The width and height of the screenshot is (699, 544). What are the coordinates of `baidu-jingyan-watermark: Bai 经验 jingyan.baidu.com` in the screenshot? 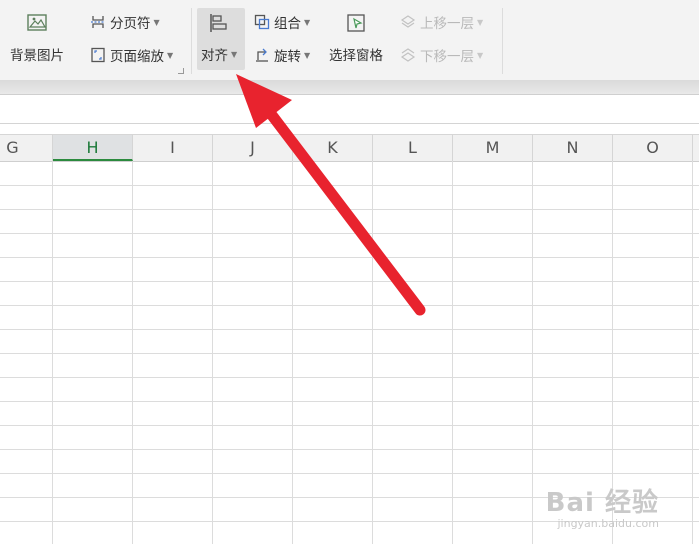 It's located at (602, 506).